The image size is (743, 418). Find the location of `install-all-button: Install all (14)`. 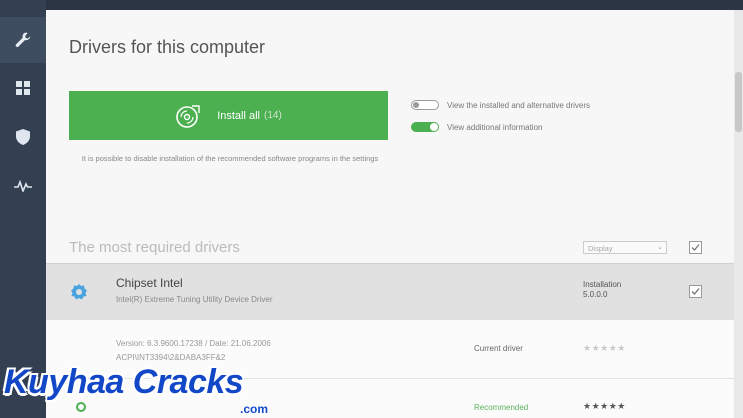

install-all-button: Install all (14) is located at coordinates (228, 115).